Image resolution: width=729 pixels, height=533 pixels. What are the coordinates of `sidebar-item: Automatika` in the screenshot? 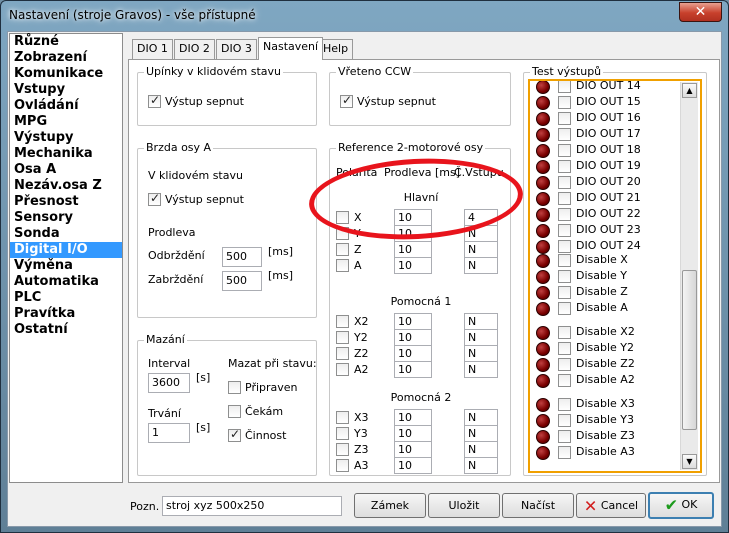 It's located at (66, 282).